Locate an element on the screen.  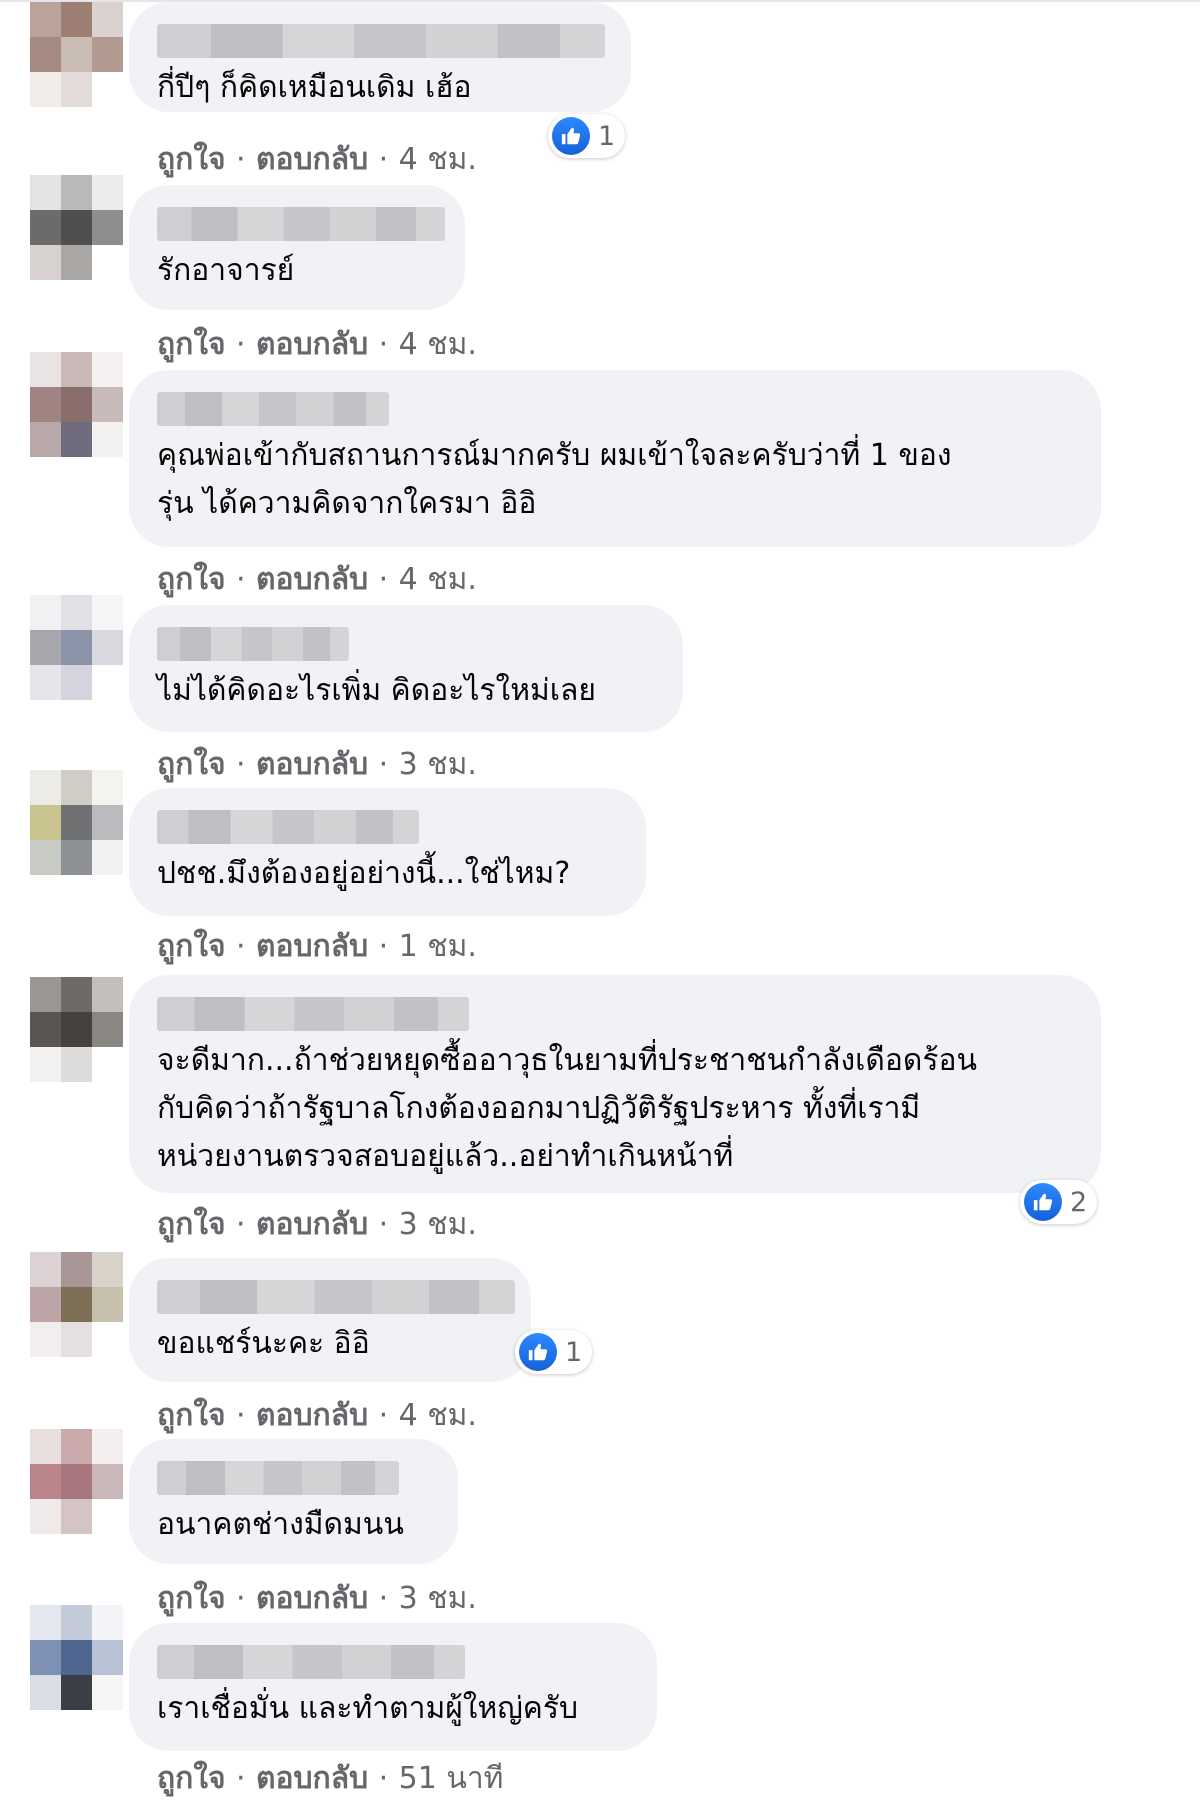
reaction-count: 2 is located at coordinates (1079, 1202).